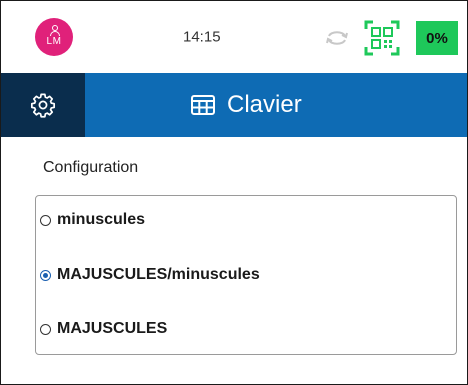 Image resolution: width=468 pixels, height=385 pixels. Describe the element at coordinates (158, 274) in the screenshot. I see `option-label: MAJUSCULES/minuscules` at that location.